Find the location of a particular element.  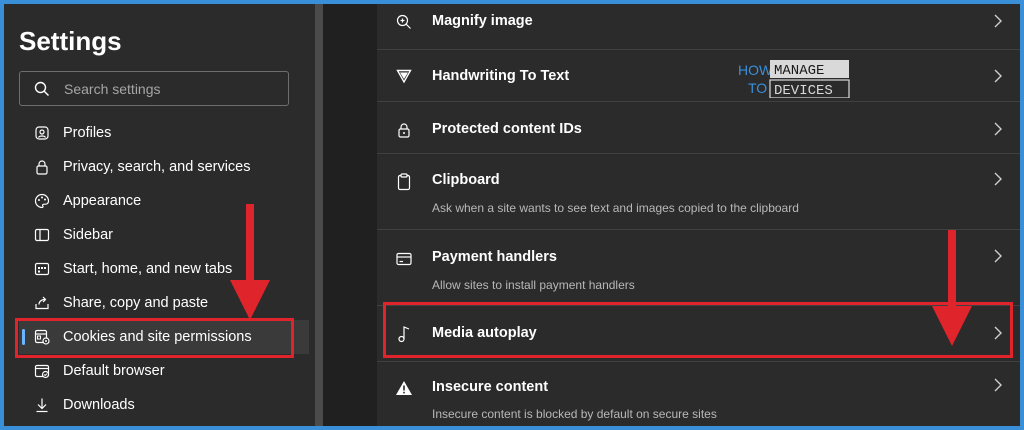

download-icon is located at coordinates (42, 405).